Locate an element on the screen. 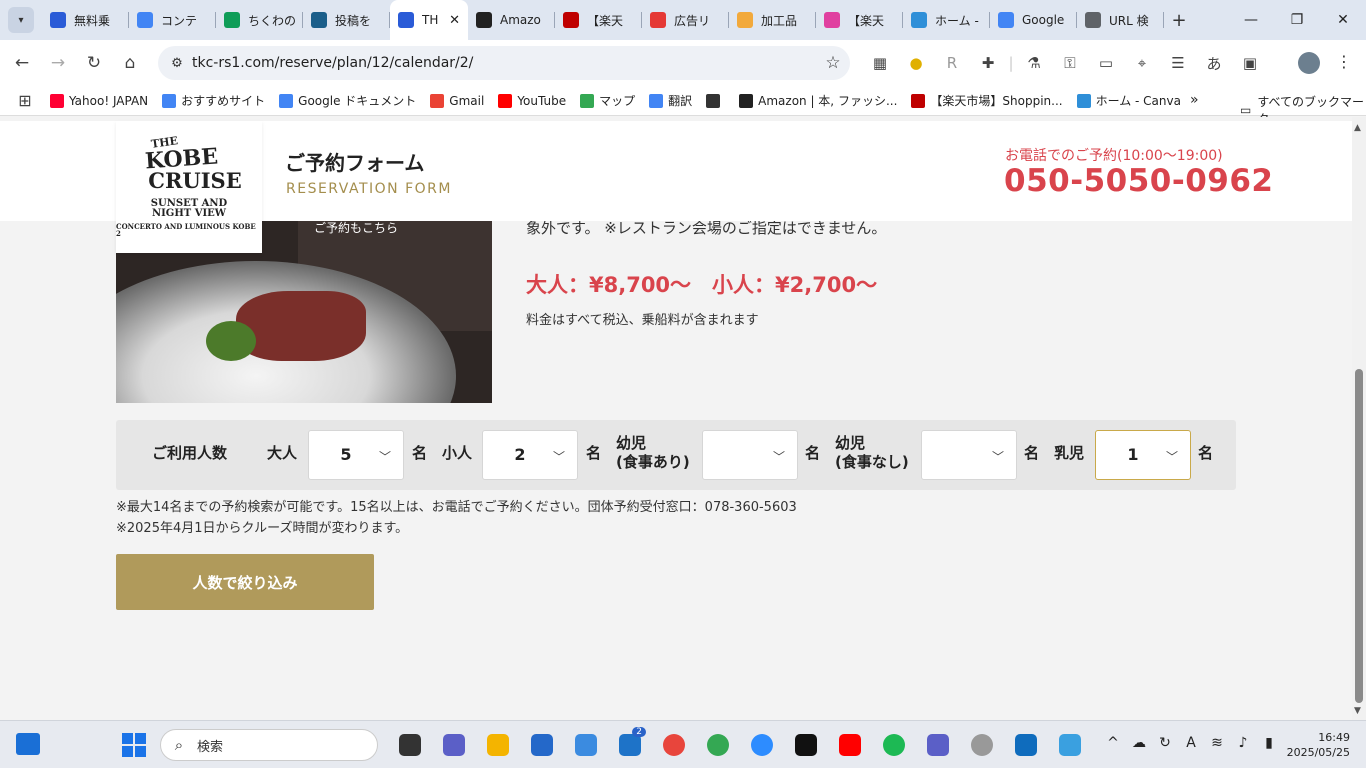 This screenshot has width=1366, height=768. extension-r-icon: R is located at coordinates (952, 63).